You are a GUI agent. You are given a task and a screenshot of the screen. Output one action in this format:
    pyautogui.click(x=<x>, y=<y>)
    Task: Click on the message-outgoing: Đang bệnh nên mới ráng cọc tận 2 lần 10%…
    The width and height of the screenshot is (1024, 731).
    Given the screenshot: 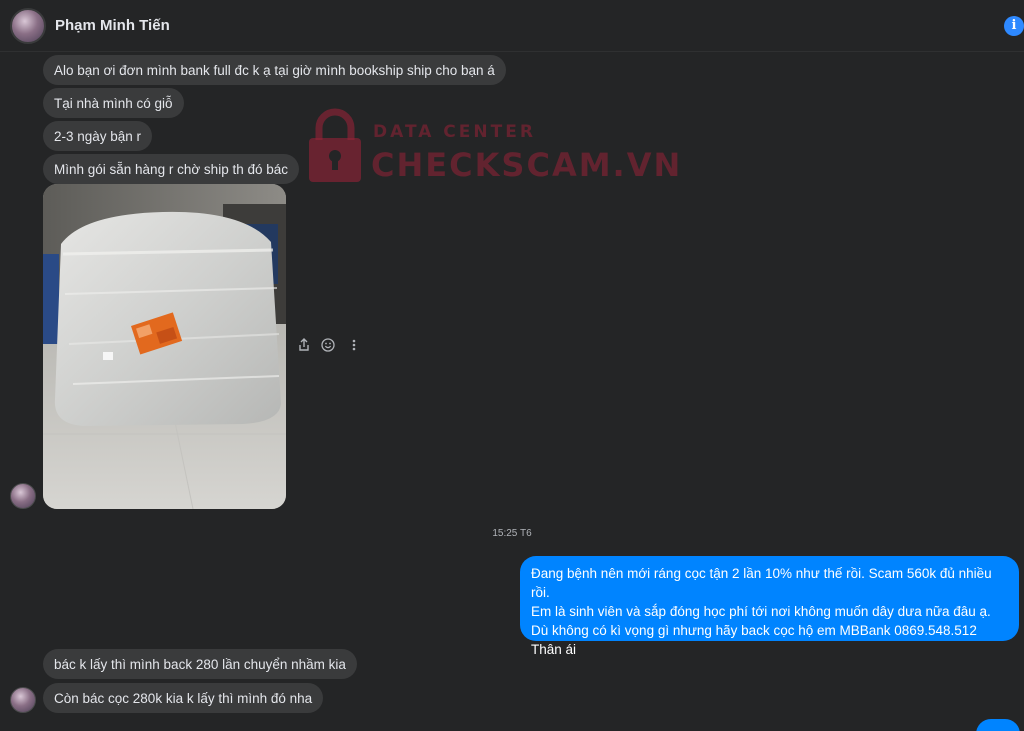 What is the action you would take?
    pyautogui.click(x=769, y=606)
    